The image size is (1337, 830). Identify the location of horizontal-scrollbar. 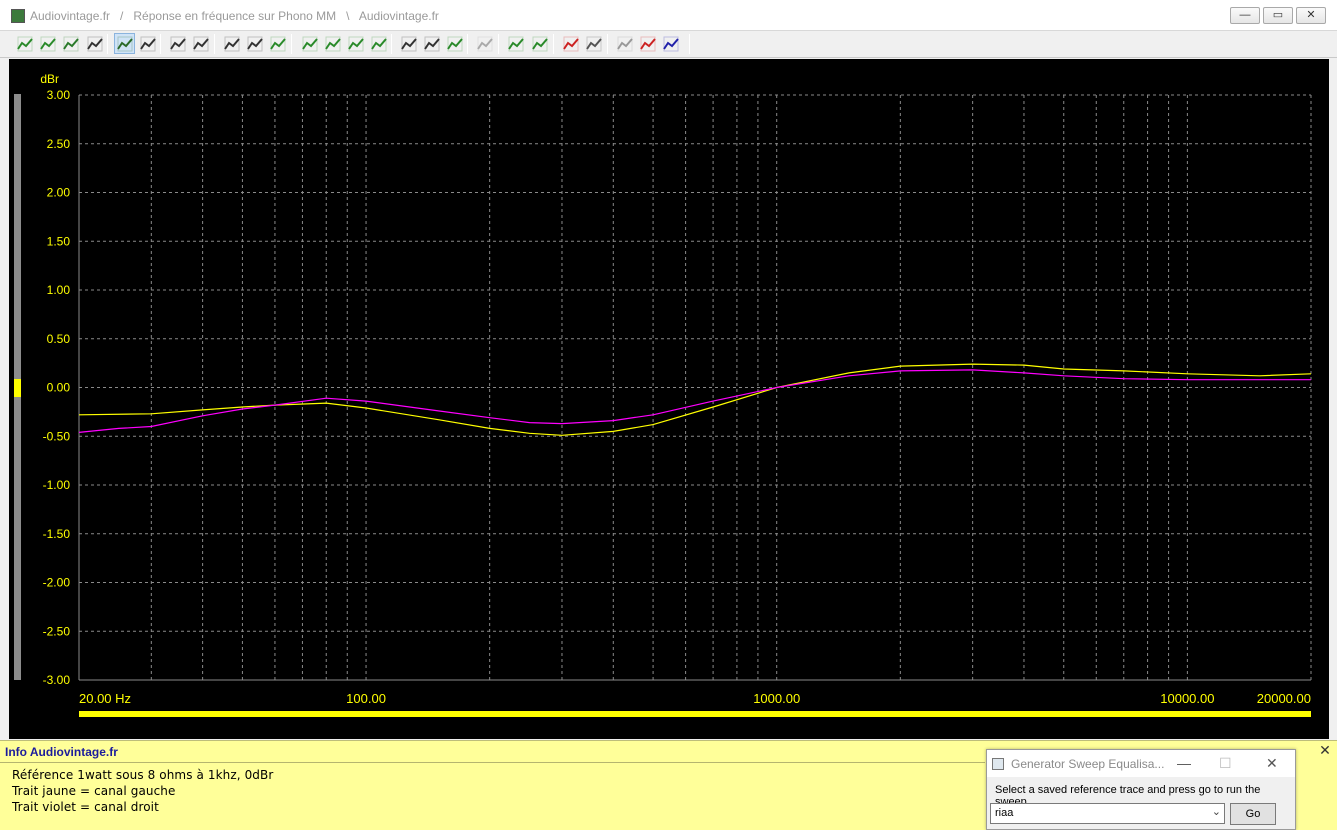
(695, 714).